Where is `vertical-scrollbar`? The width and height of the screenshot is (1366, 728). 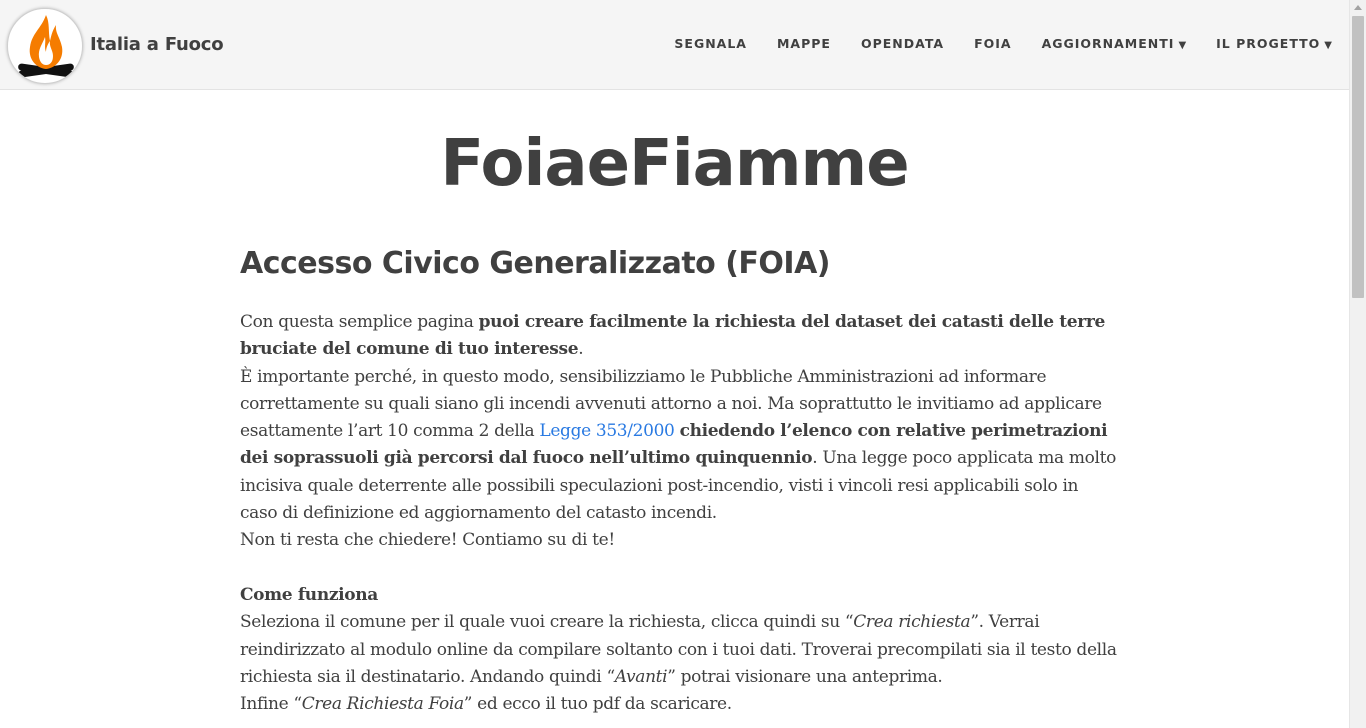
vertical-scrollbar is located at coordinates (1357, 364).